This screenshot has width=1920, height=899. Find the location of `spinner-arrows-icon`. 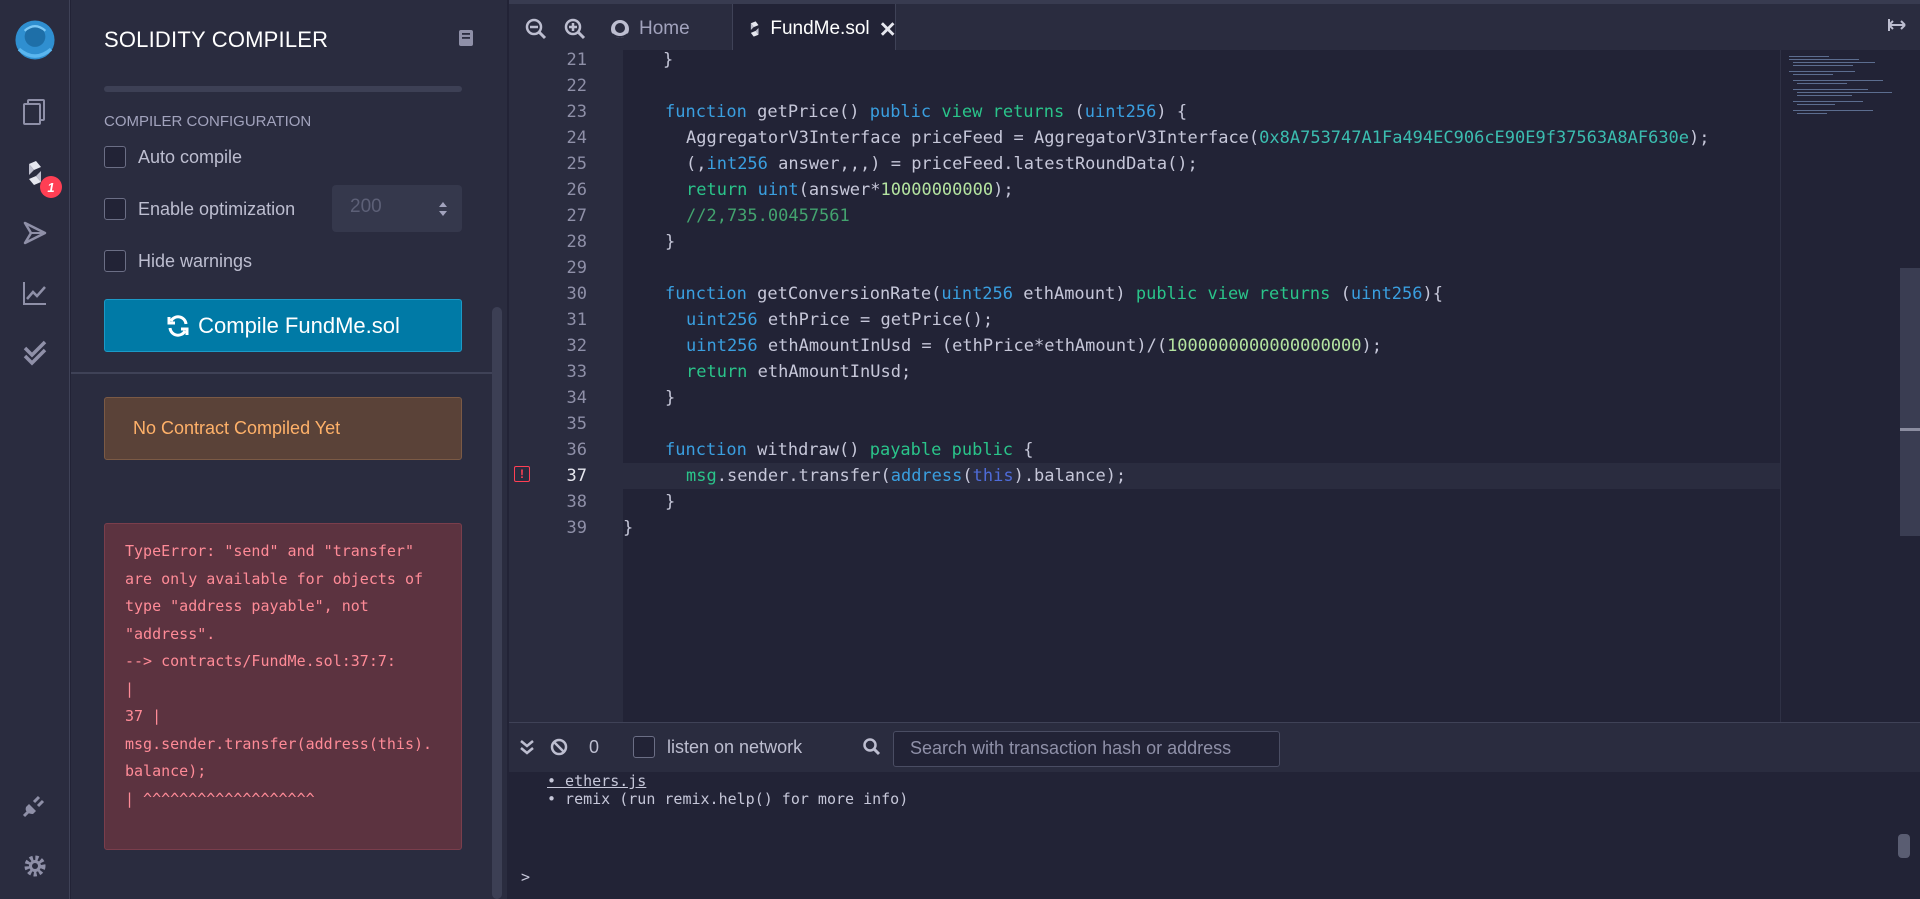

spinner-arrows-icon is located at coordinates (443, 209).